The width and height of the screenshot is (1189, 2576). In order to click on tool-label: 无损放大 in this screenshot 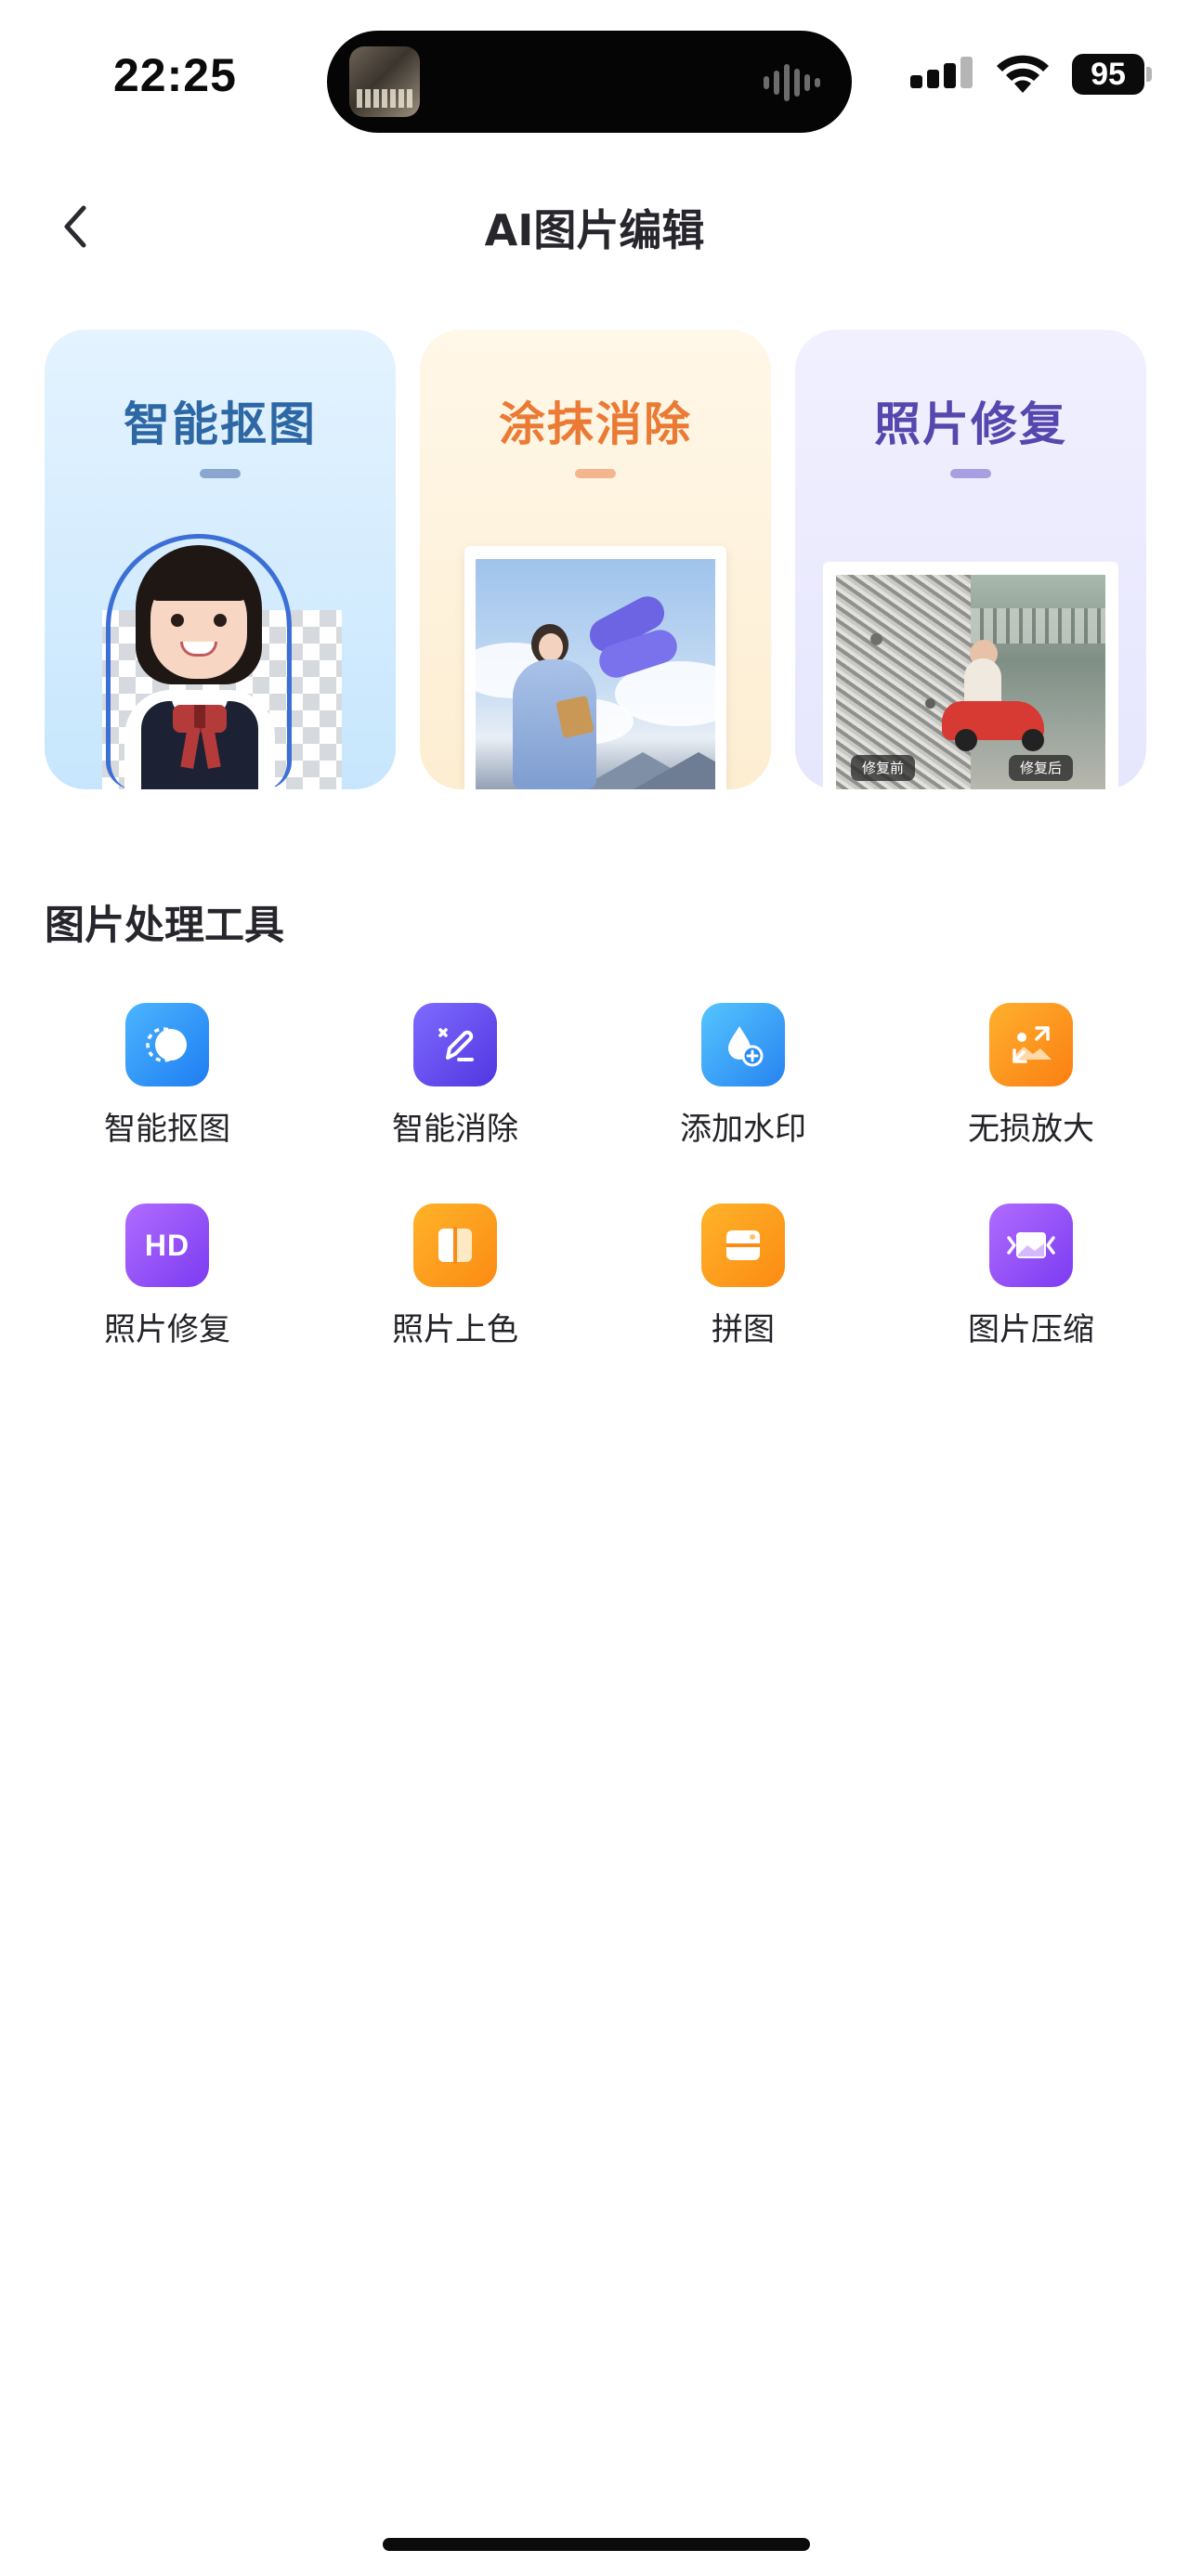, I will do `click(1031, 1129)`.